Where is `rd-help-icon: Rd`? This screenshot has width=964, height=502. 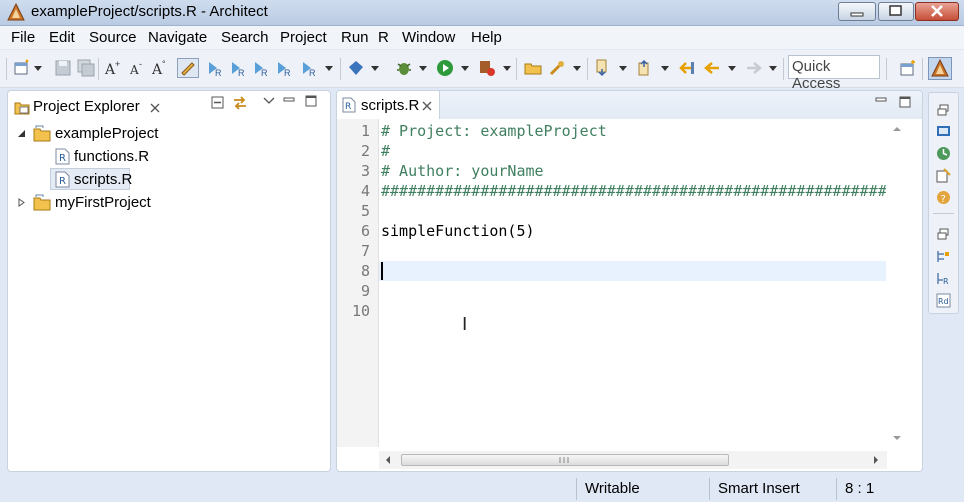
rd-help-icon: Rd is located at coordinates (943, 300).